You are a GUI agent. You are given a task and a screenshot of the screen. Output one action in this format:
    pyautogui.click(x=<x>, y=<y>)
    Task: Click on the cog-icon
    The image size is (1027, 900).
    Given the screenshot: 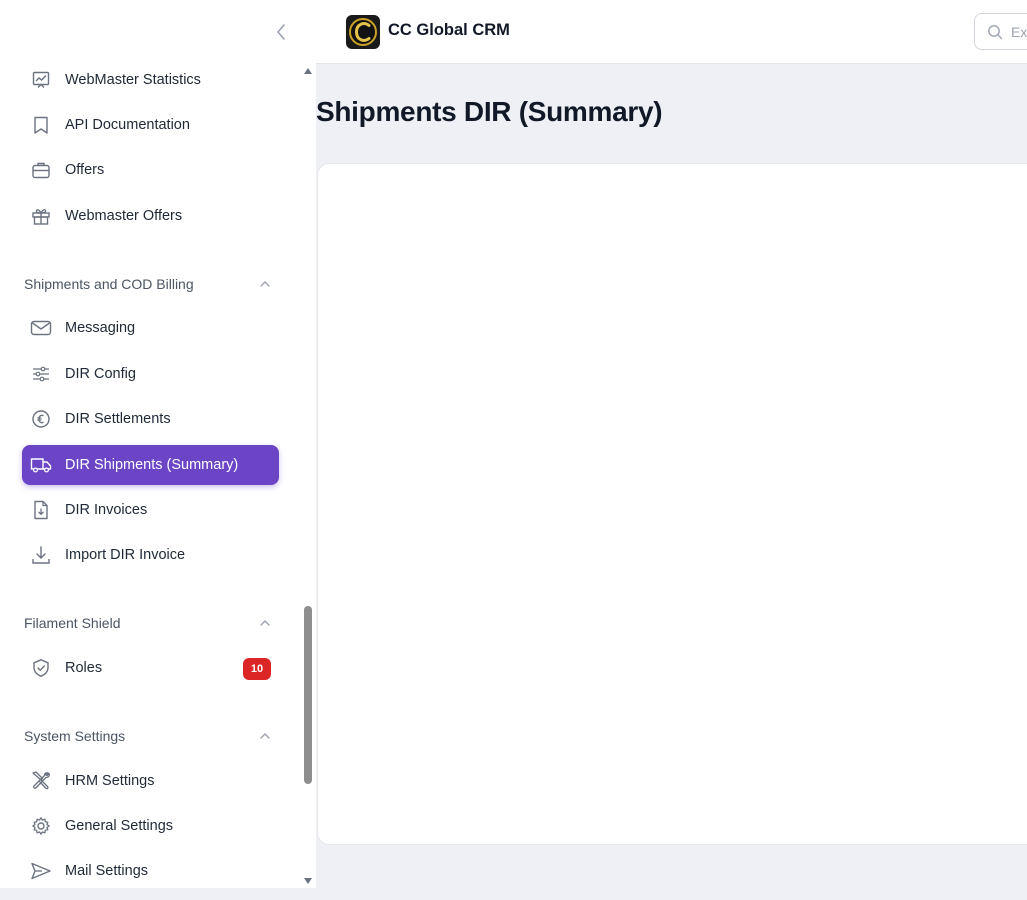 What is the action you would take?
    pyautogui.click(x=41, y=826)
    